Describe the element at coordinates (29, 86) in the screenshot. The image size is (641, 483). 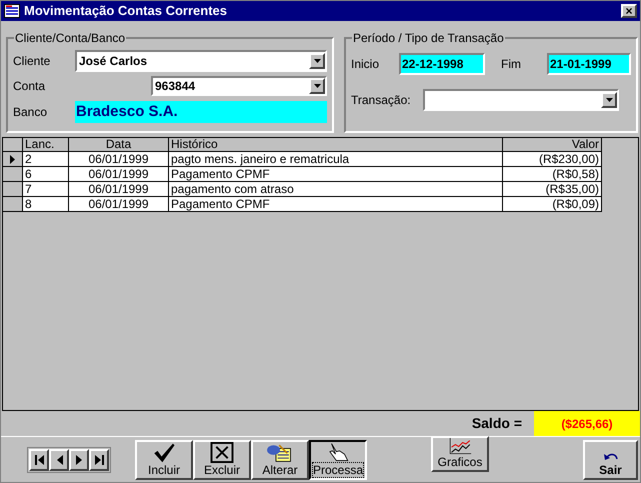
I see `field-label: Conta` at that location.